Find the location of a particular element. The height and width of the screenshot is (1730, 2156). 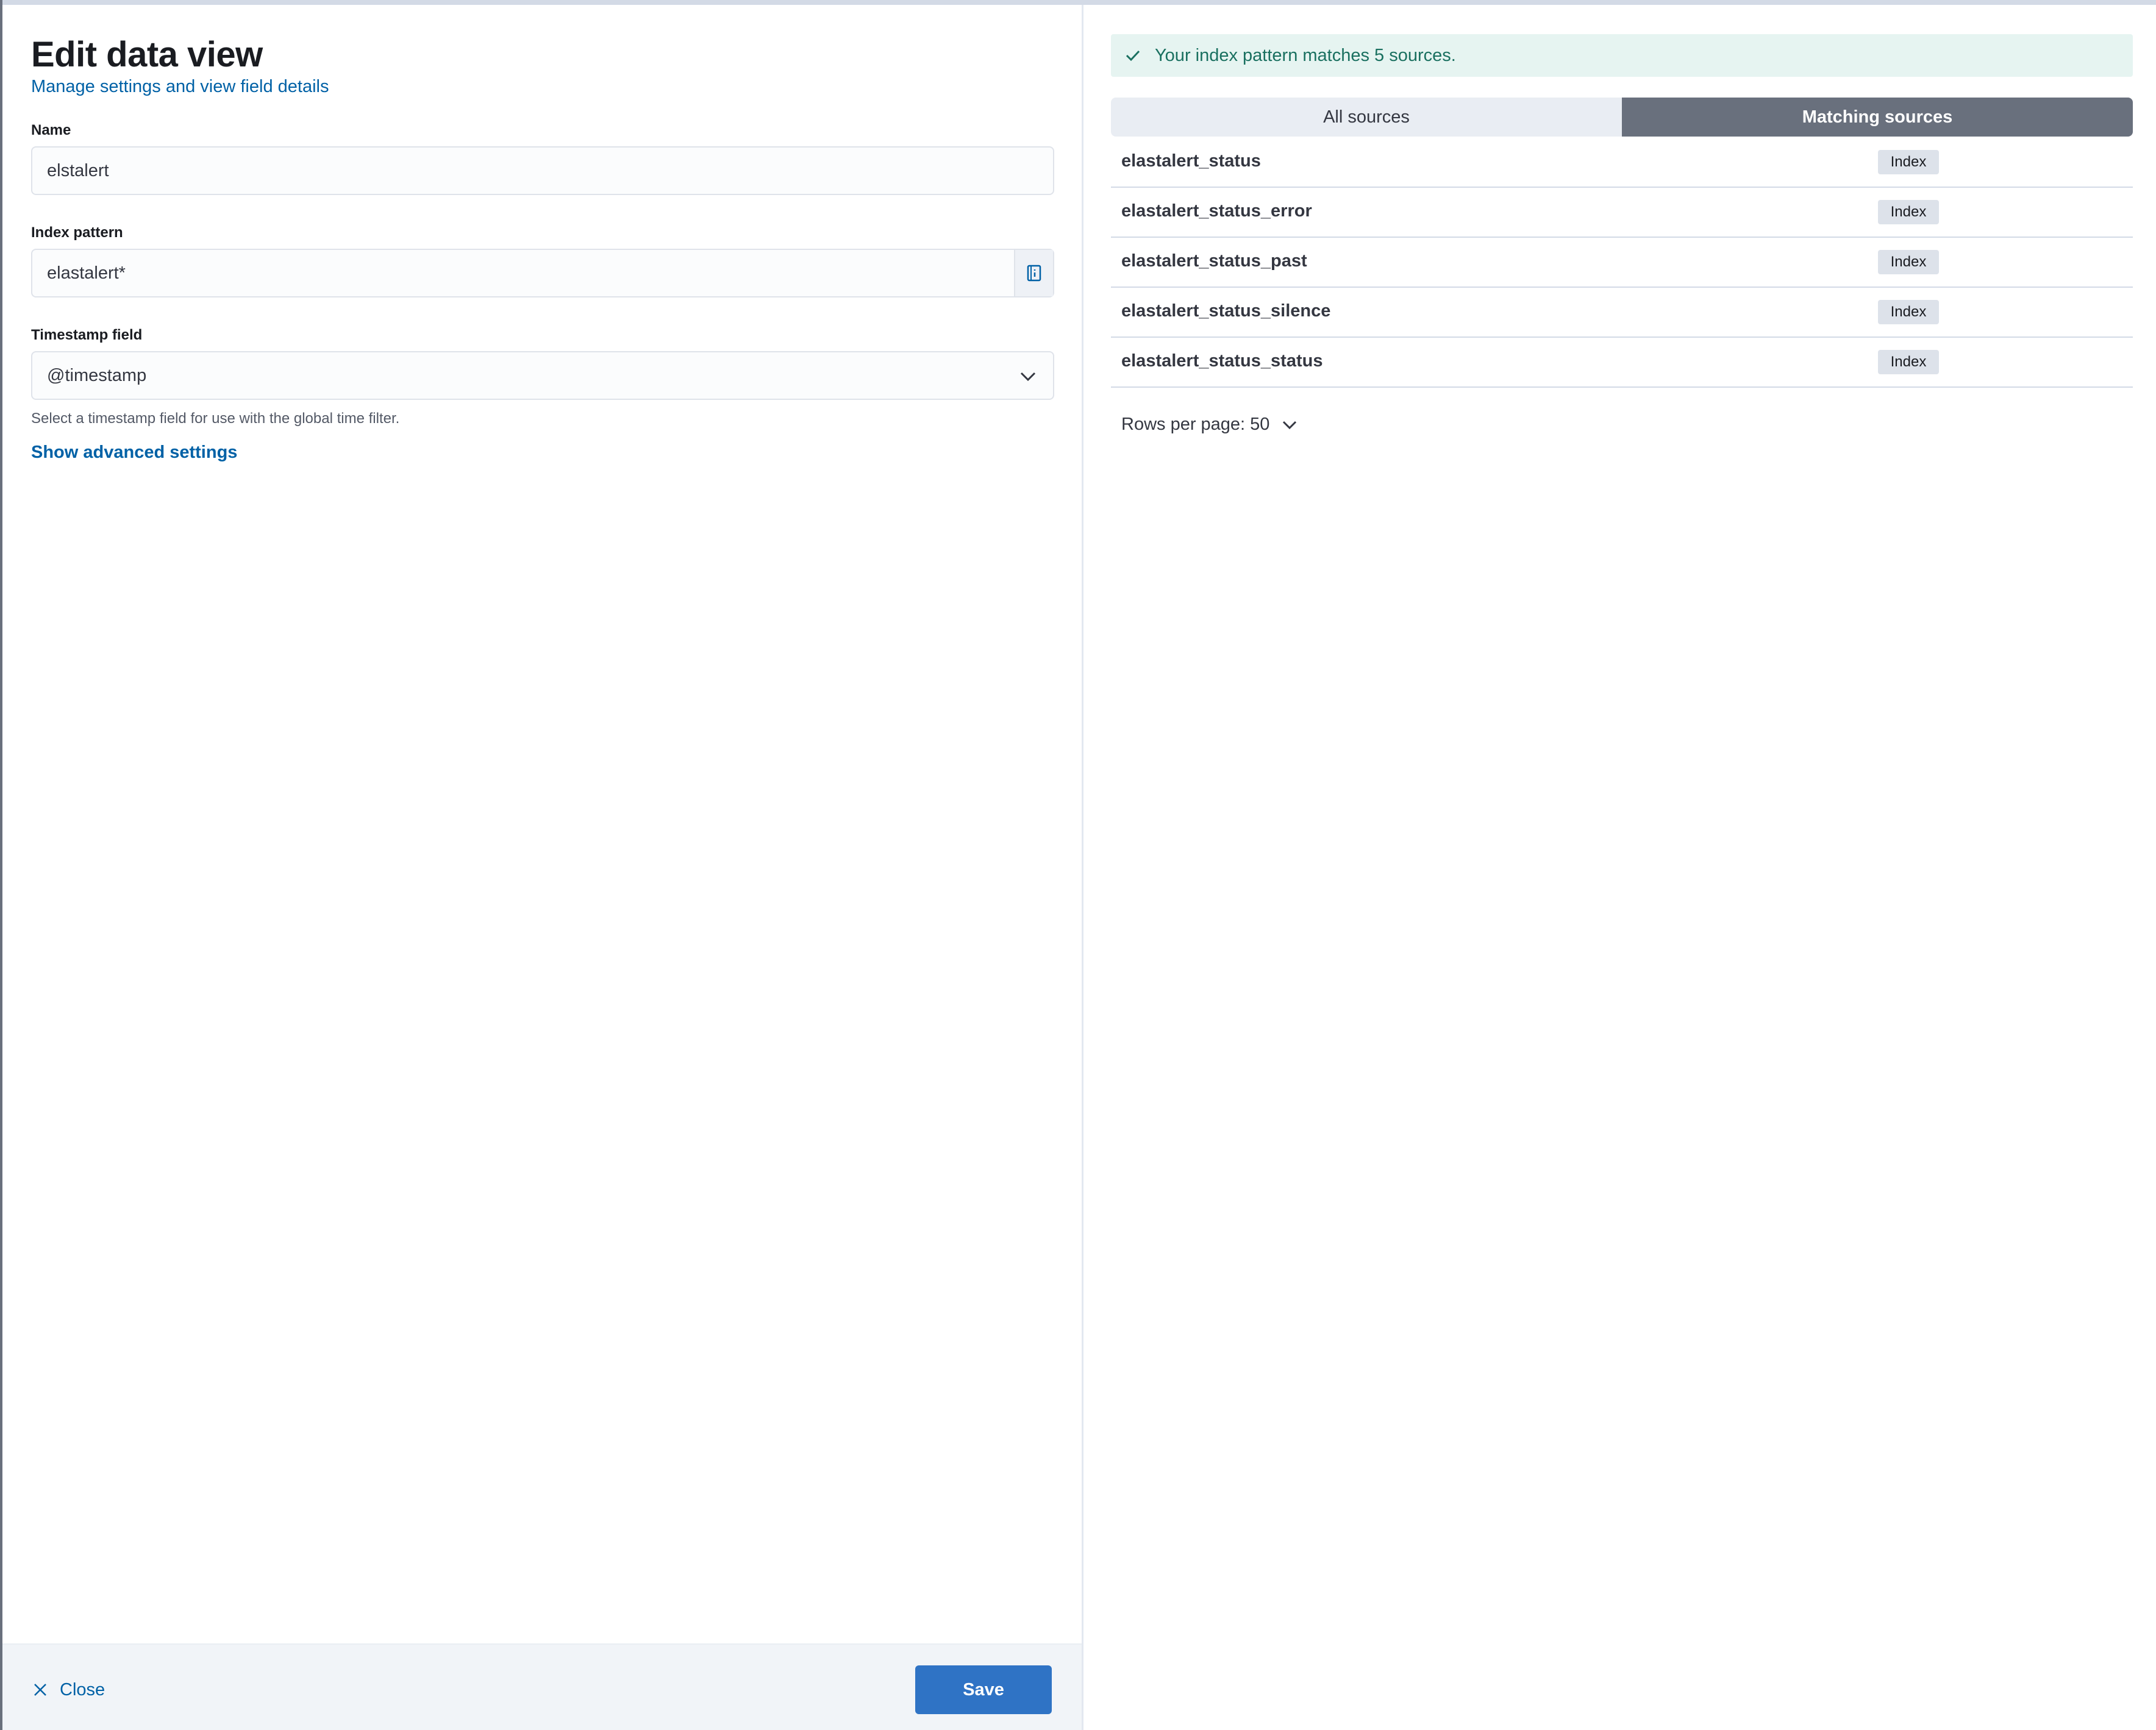

index-pattern-help-button is located at coordinates (1033, 273).